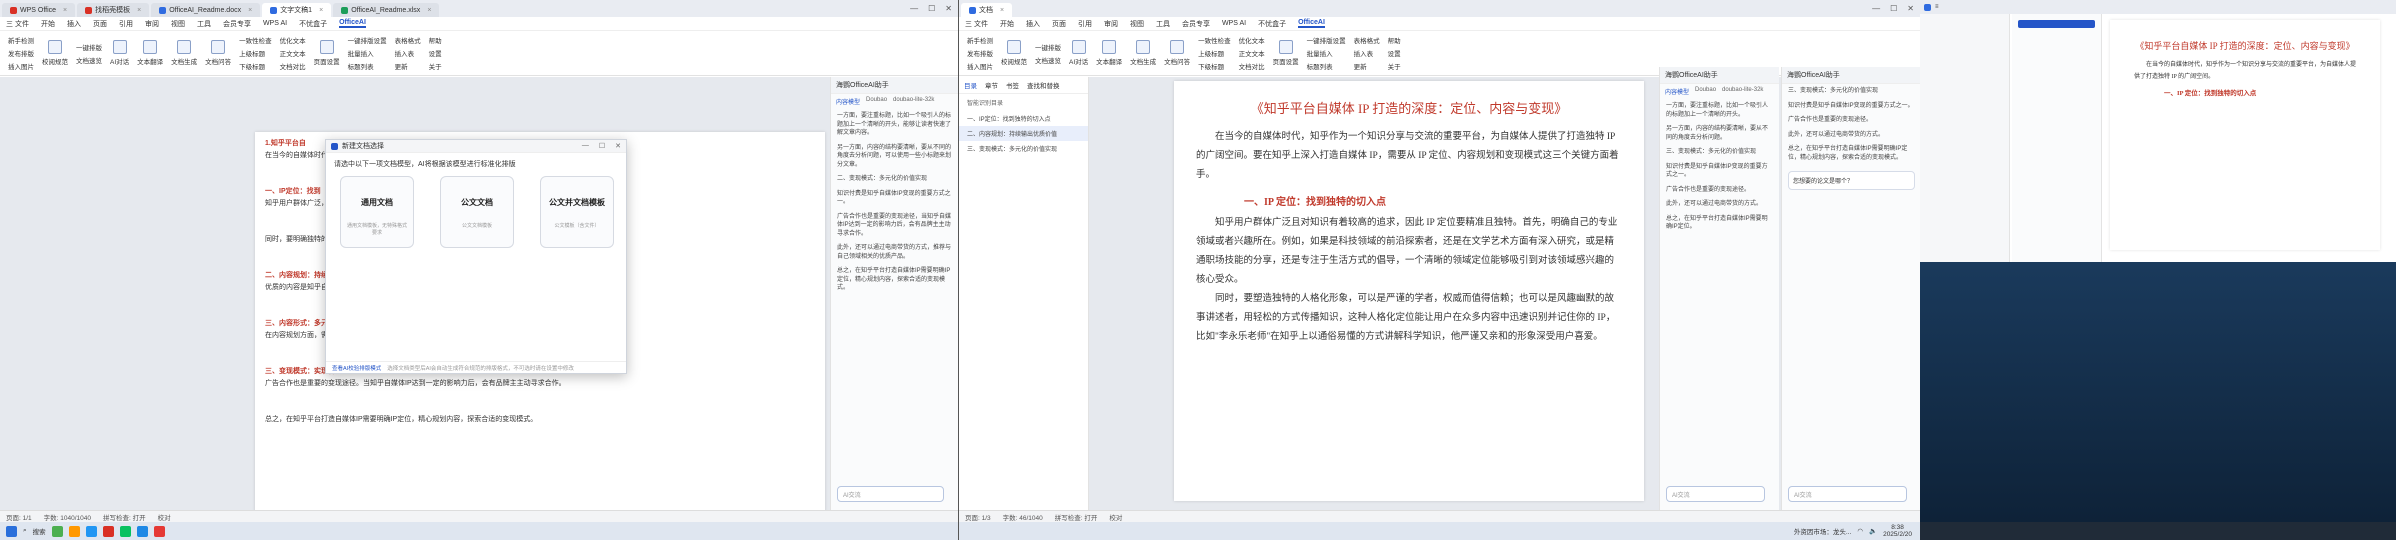 Image resolution: width=2396 pixels, height=540 pixels. Describe the element at coordinates (1023, 517) in the screenshot. I see `status-item: 字数: 46/1040` at that location.